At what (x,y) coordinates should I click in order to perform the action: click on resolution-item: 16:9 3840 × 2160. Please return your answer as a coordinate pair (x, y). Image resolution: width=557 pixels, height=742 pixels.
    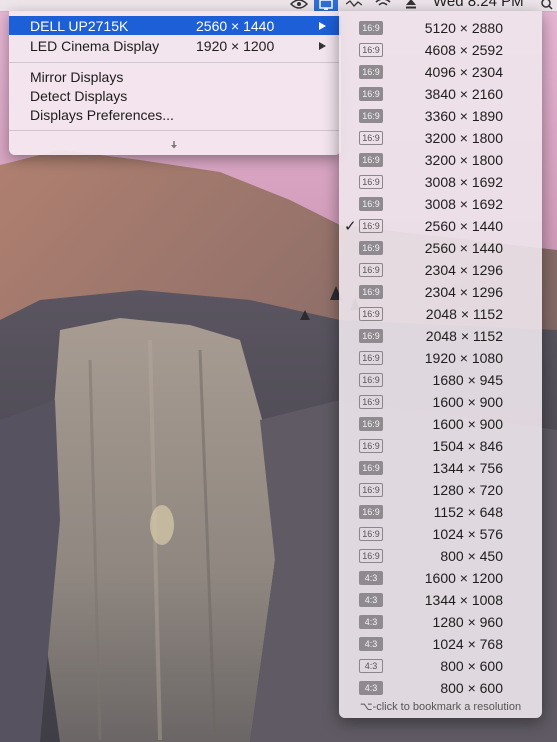
    Looking at the image, I should click on (440, 95).